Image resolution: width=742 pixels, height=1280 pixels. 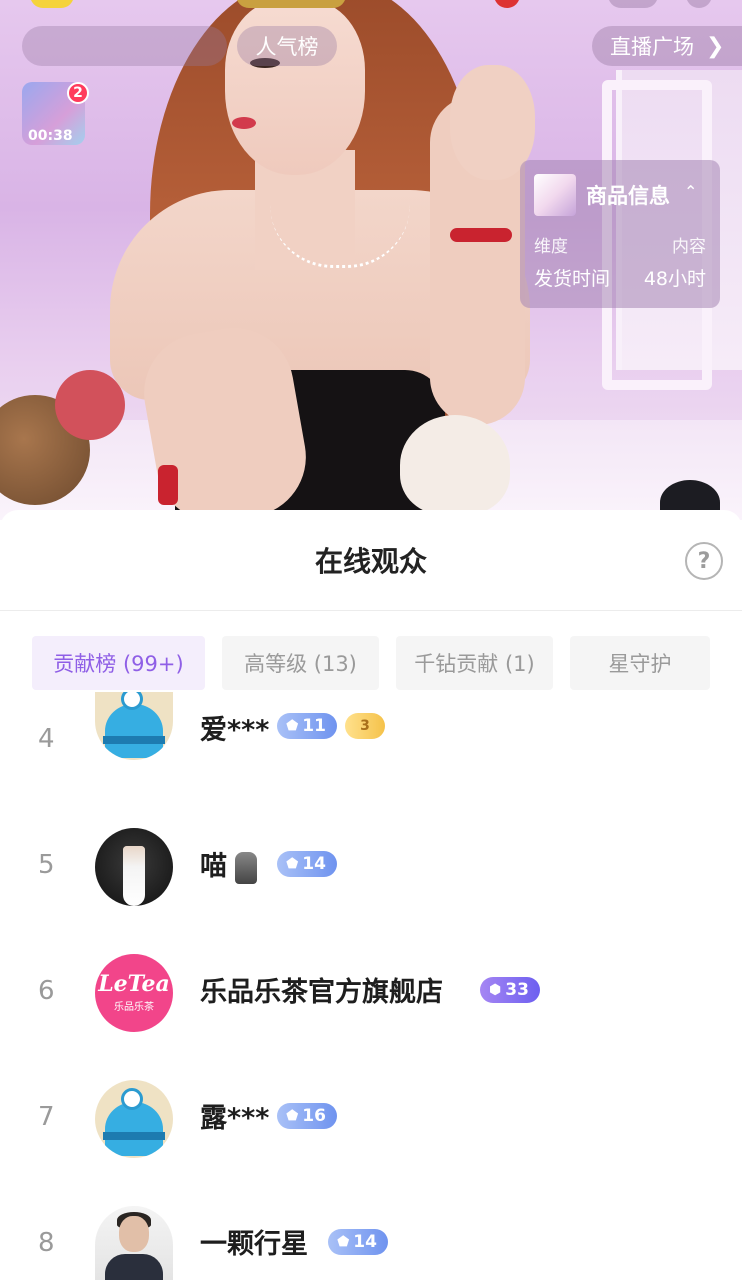 I want to click on viewer-badges: ⬟ 11 3, so click(x=331, y=726).